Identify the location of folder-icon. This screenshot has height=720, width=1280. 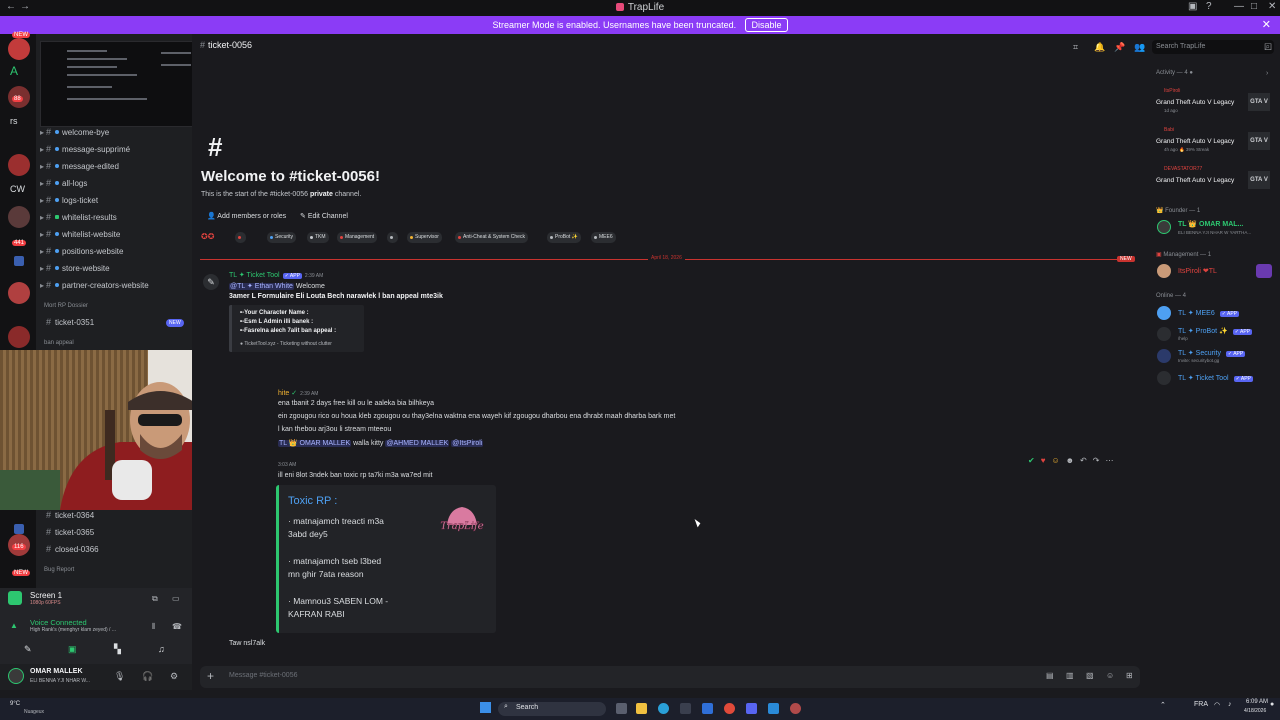
(19, 261).